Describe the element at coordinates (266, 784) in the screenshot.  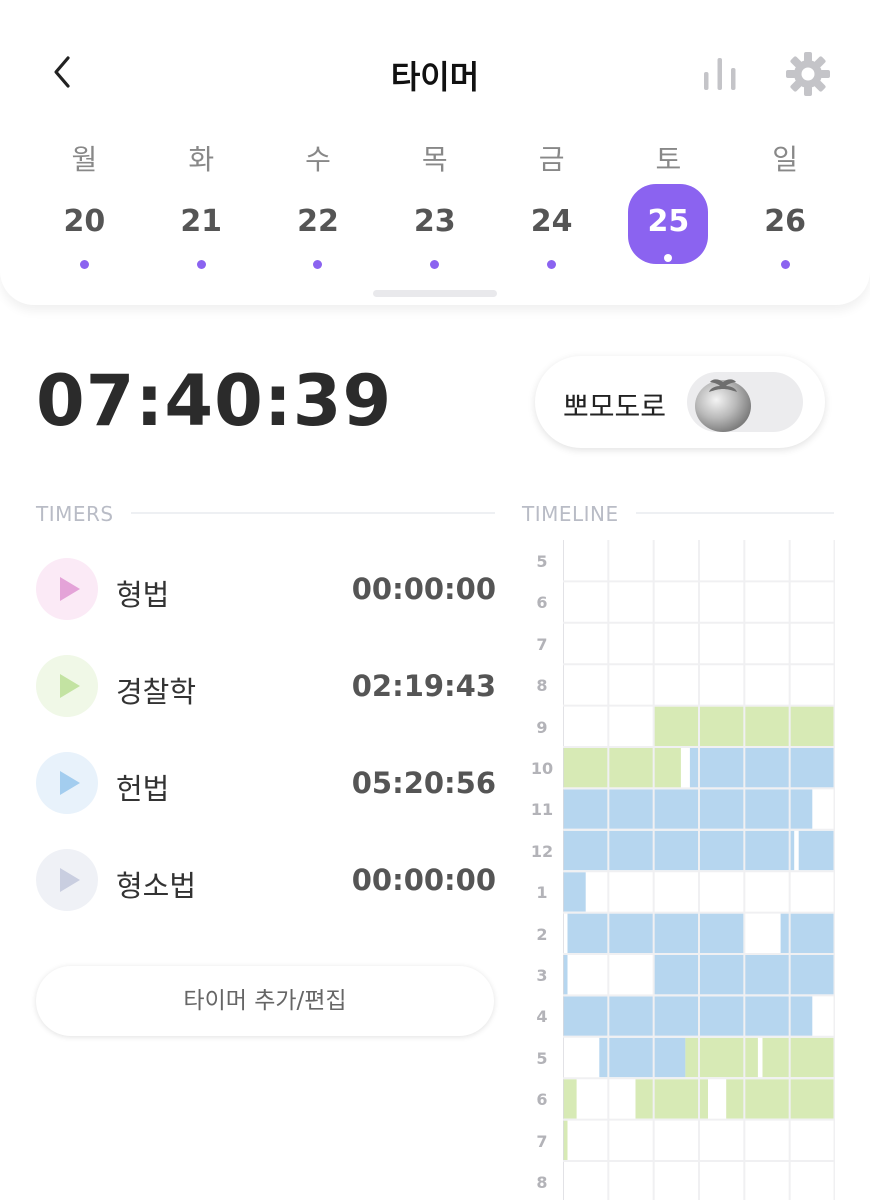
I see `timer-item: 헌법 05:20:56` at that location.